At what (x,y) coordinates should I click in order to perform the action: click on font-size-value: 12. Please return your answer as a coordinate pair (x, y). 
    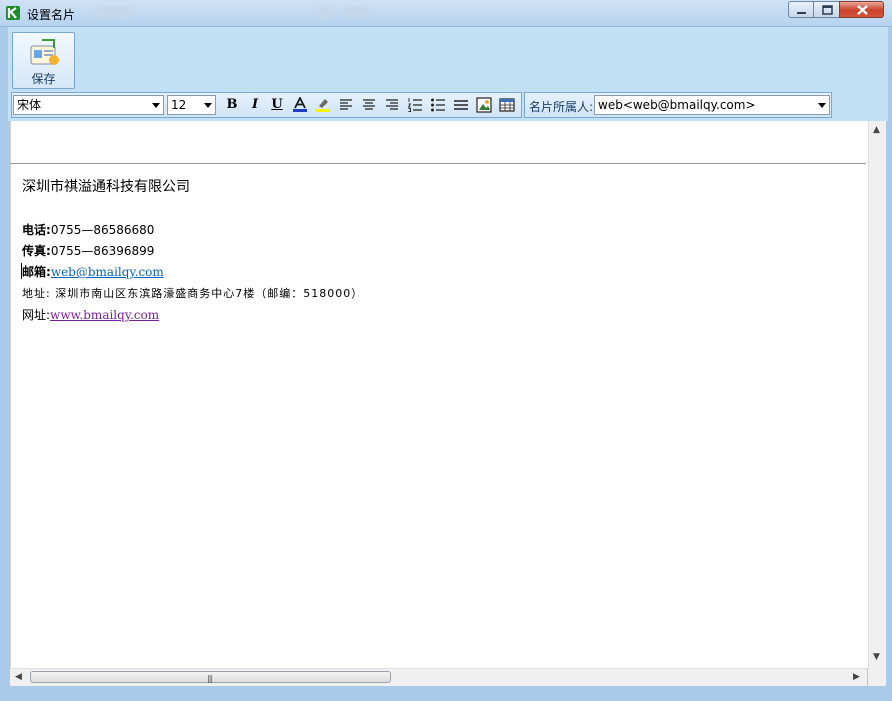
    Looking at the image, I should click on (179, 105).